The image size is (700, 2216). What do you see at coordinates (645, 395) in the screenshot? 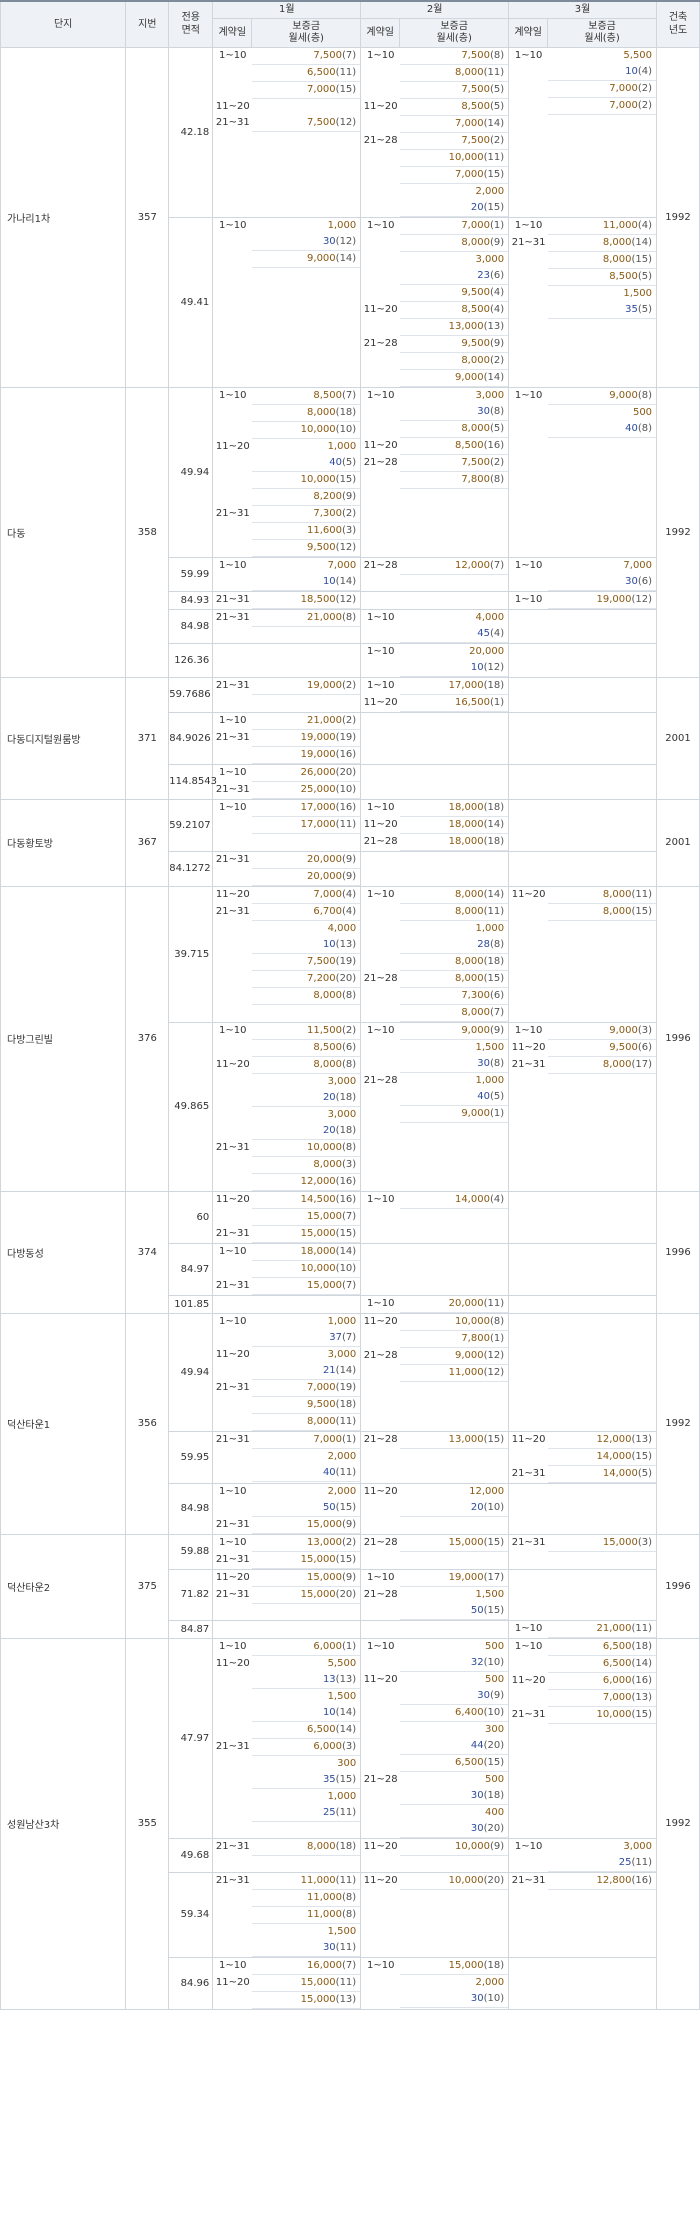
I see `floor: (8)` at bounding box center [645, 395].